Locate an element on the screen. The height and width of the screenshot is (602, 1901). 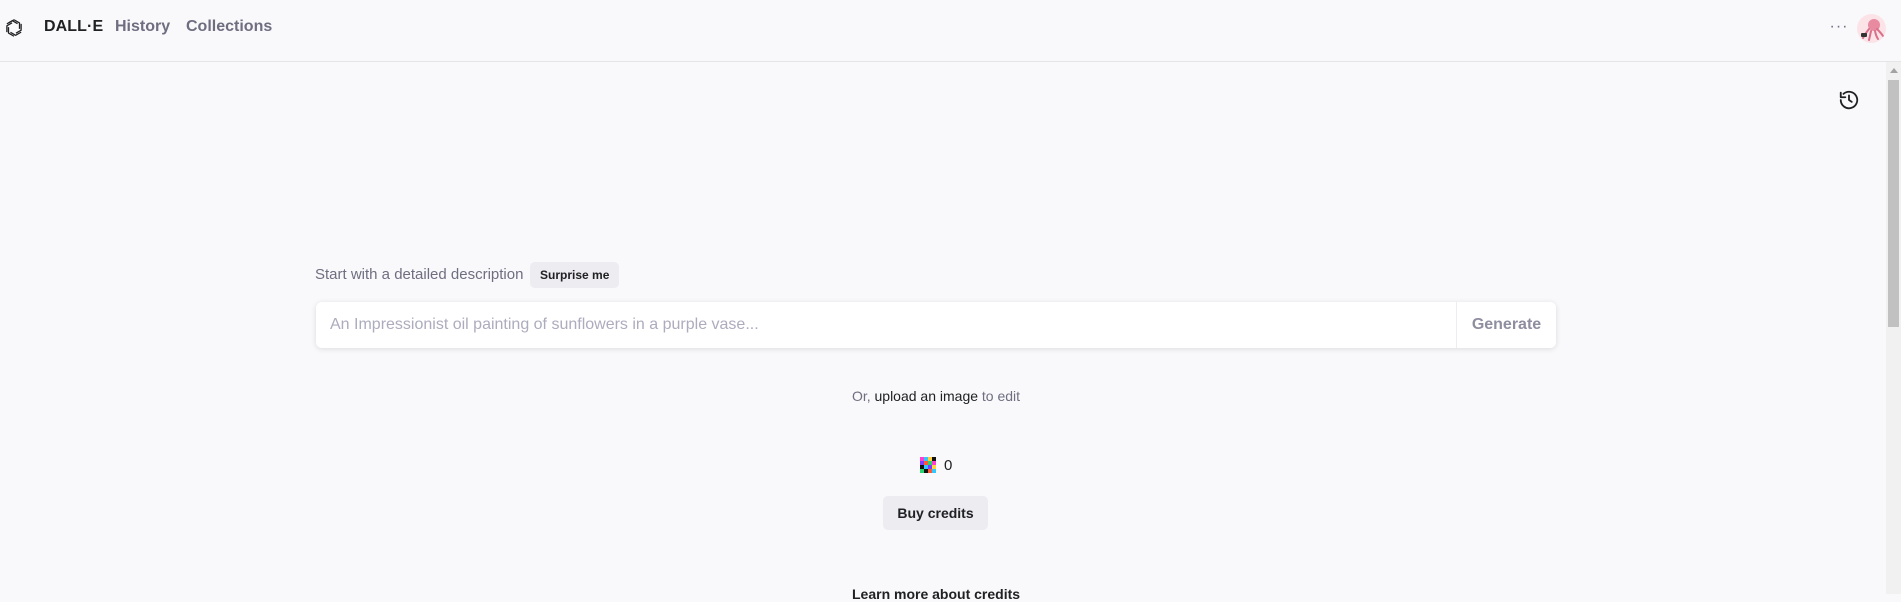
learn-more-credits-link: Learn more about credits is located at coordinates (936, 594).